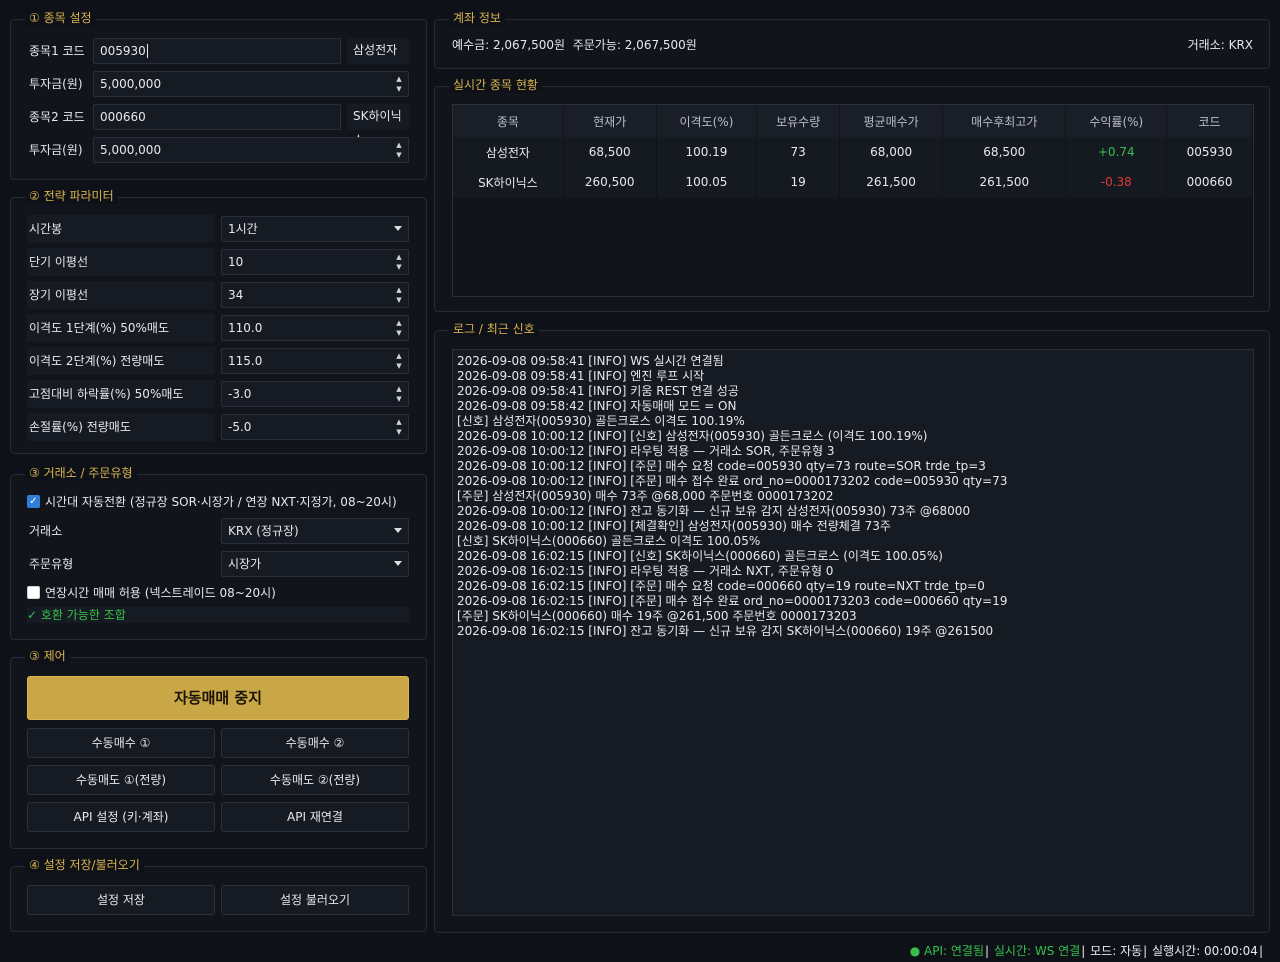 This screenshot has height=962, width=1280. I want to click on col-header: 수익률(%), so click(1116, 121).